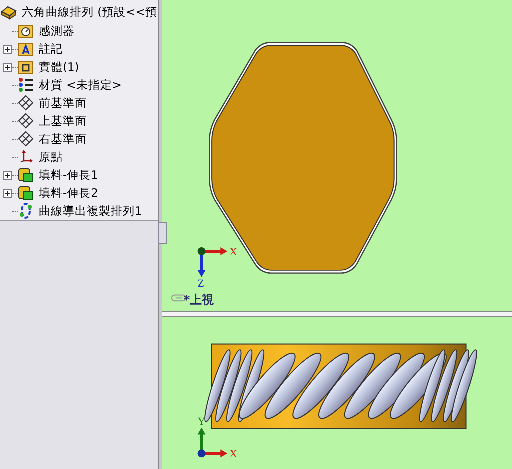 The width and height of the screenshot is (512, 469). What do you see at coordinates (26, 85) in the screenshot?
I see `material-icon` at bounding box center [26, 85].